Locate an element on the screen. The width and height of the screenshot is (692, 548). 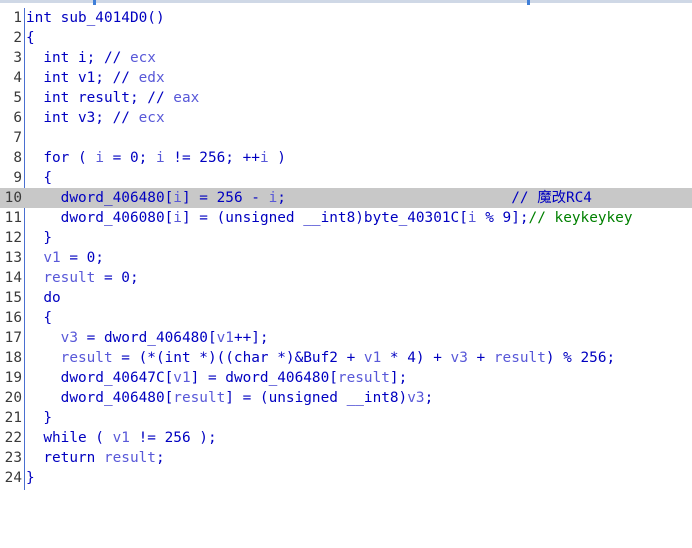
code-text: dword_406080[ is located at coordinates (100, 218).